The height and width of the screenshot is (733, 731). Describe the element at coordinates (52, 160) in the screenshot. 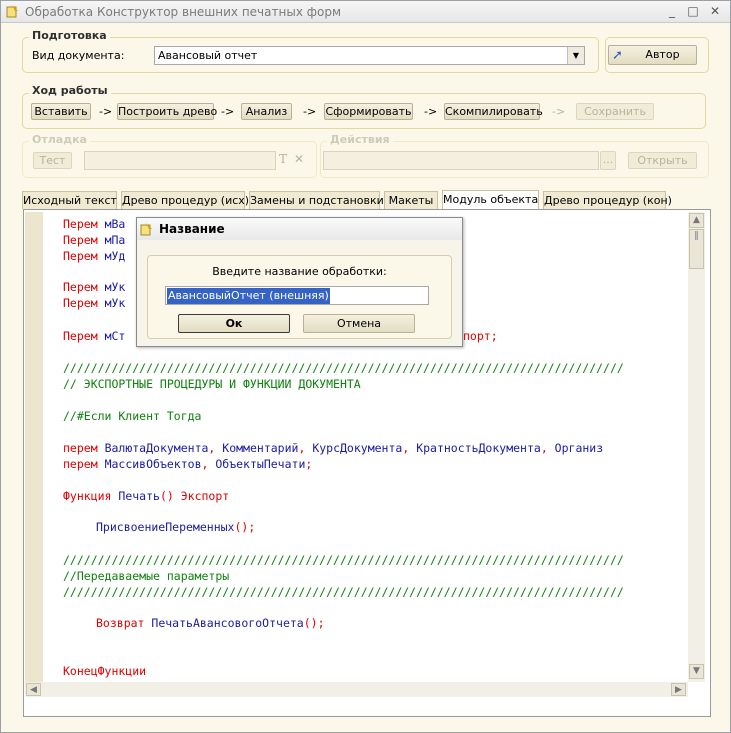

I see `test-button: Тест` at that location.